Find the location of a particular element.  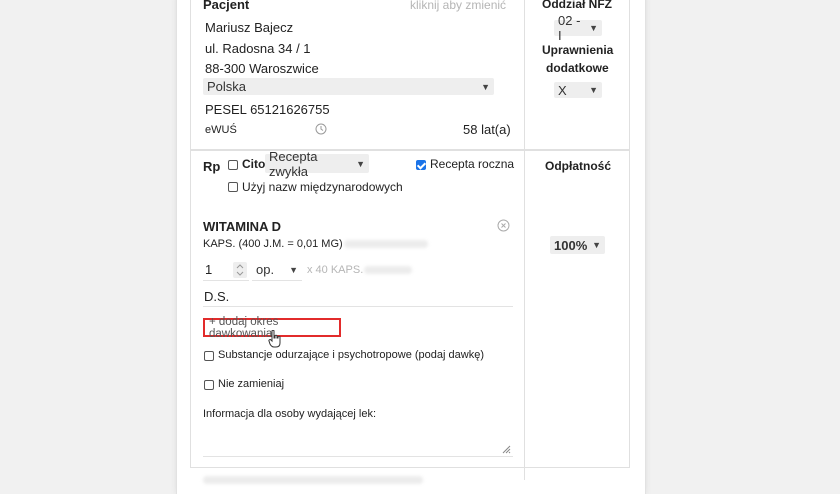

payment-select: 100% ▼ is located at coordinates (577, 245).